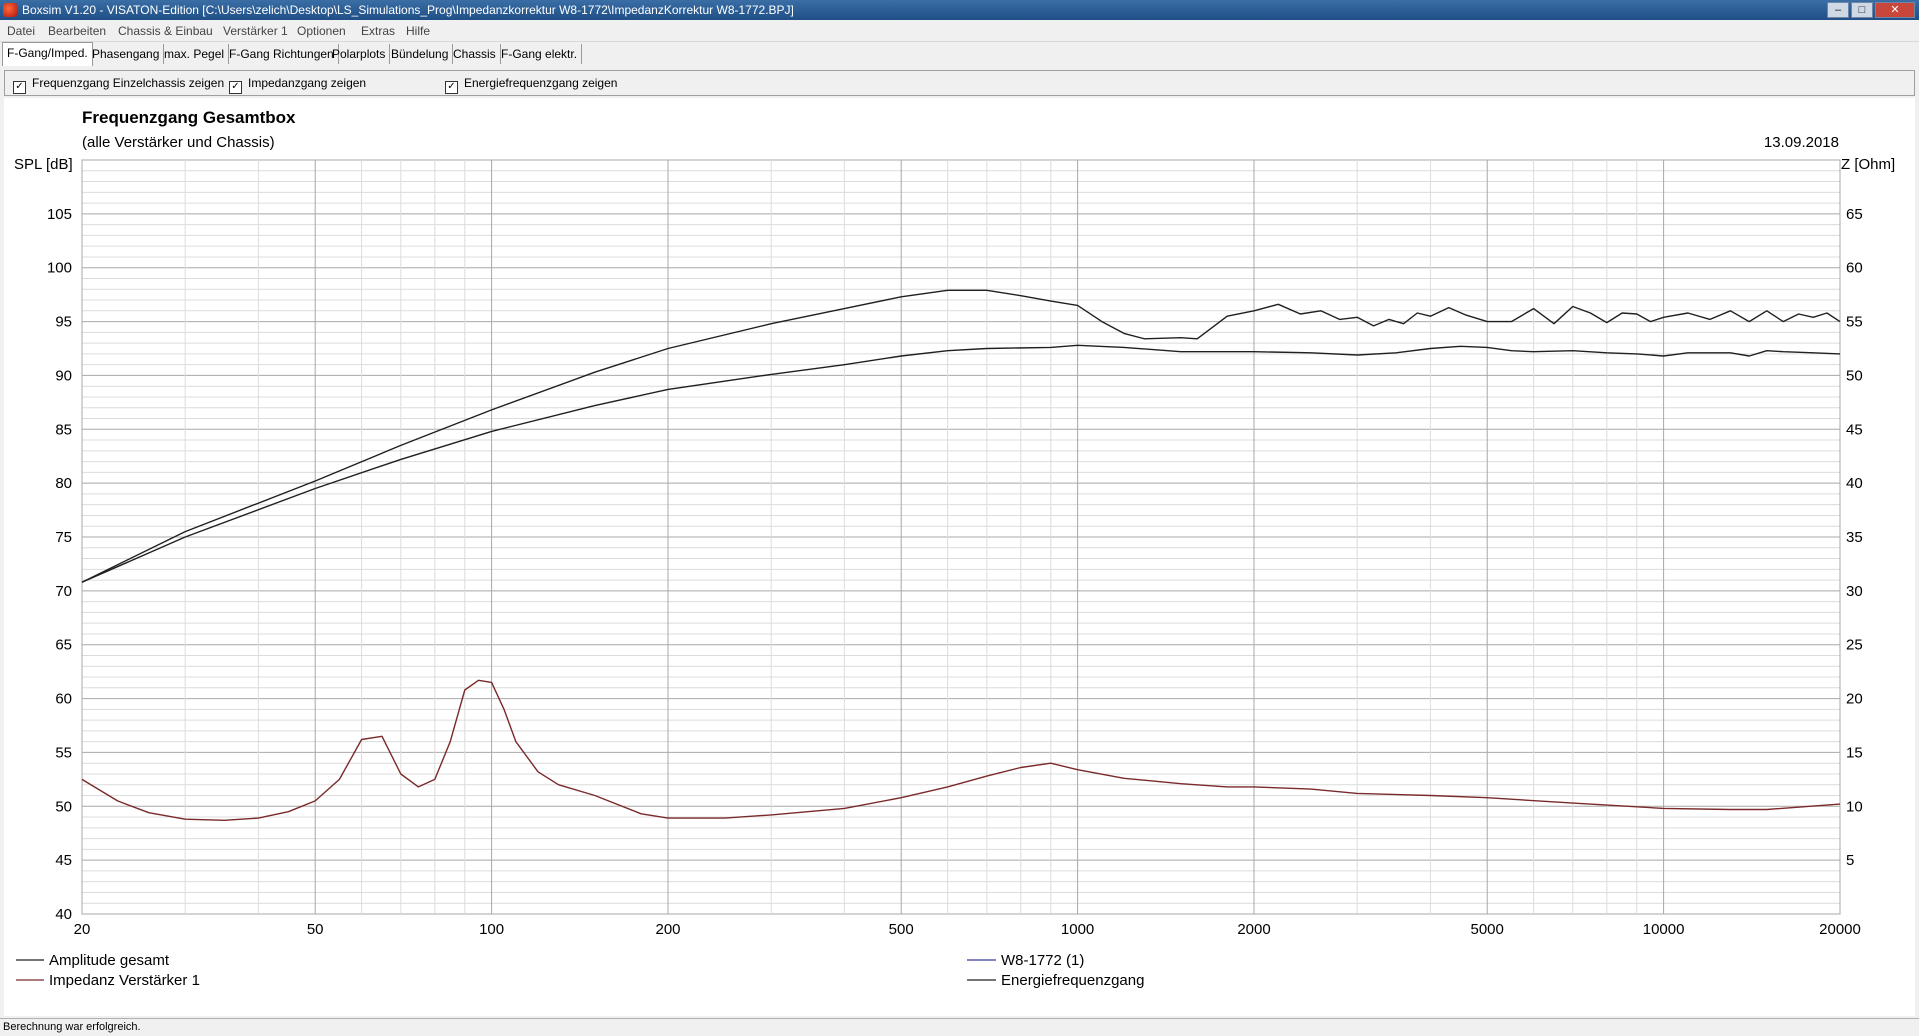  I want to click on y2-axis-label: Z [Ohm], so click(1868, 164).